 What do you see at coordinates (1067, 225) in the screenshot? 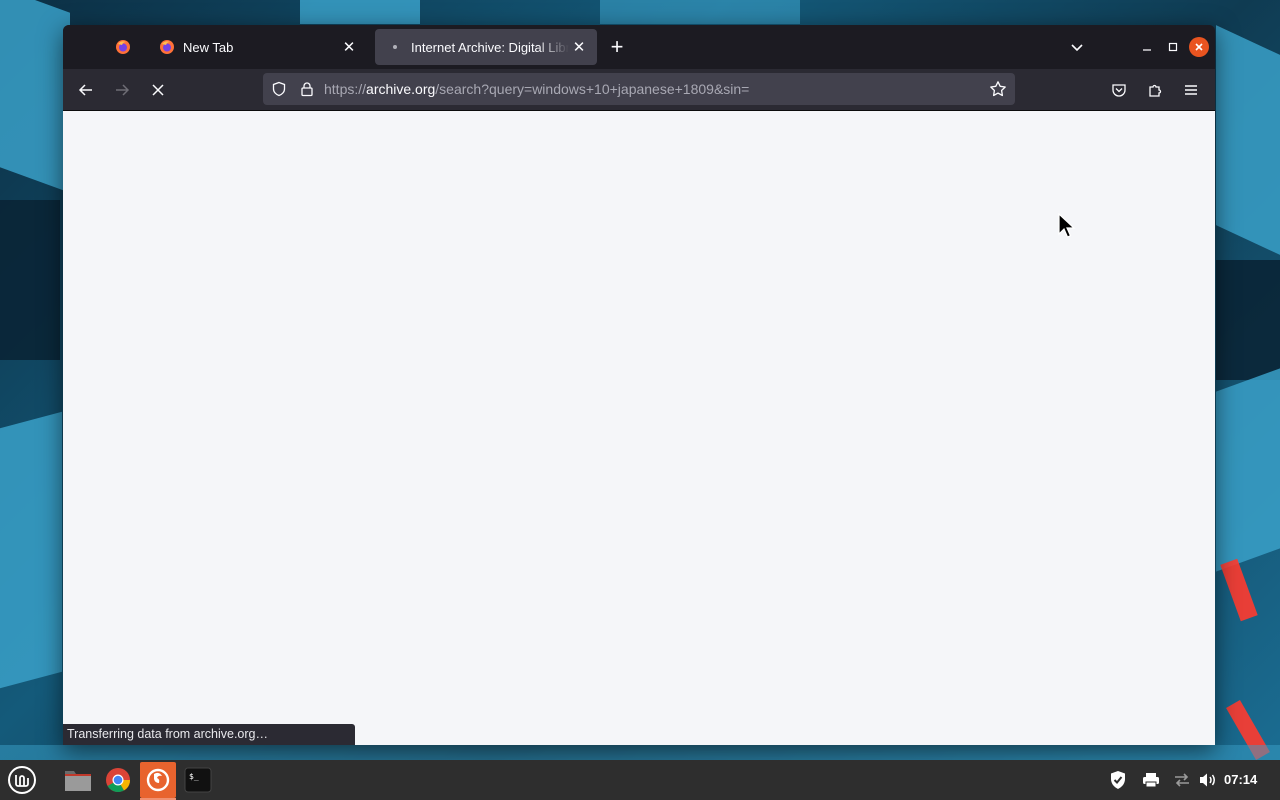
I see `mouse-cursor-icon` at bounding box center [1067, 225].